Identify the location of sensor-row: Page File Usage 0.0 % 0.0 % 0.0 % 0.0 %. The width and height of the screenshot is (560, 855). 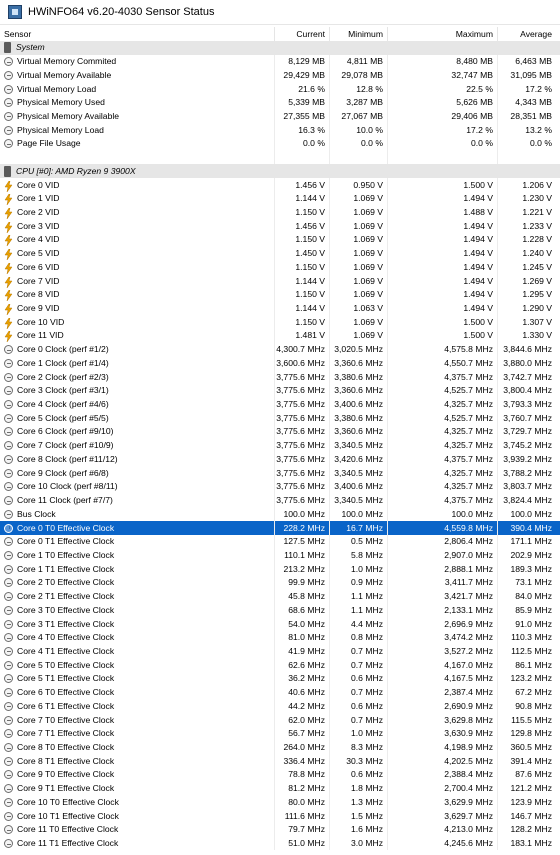
(280, 144).